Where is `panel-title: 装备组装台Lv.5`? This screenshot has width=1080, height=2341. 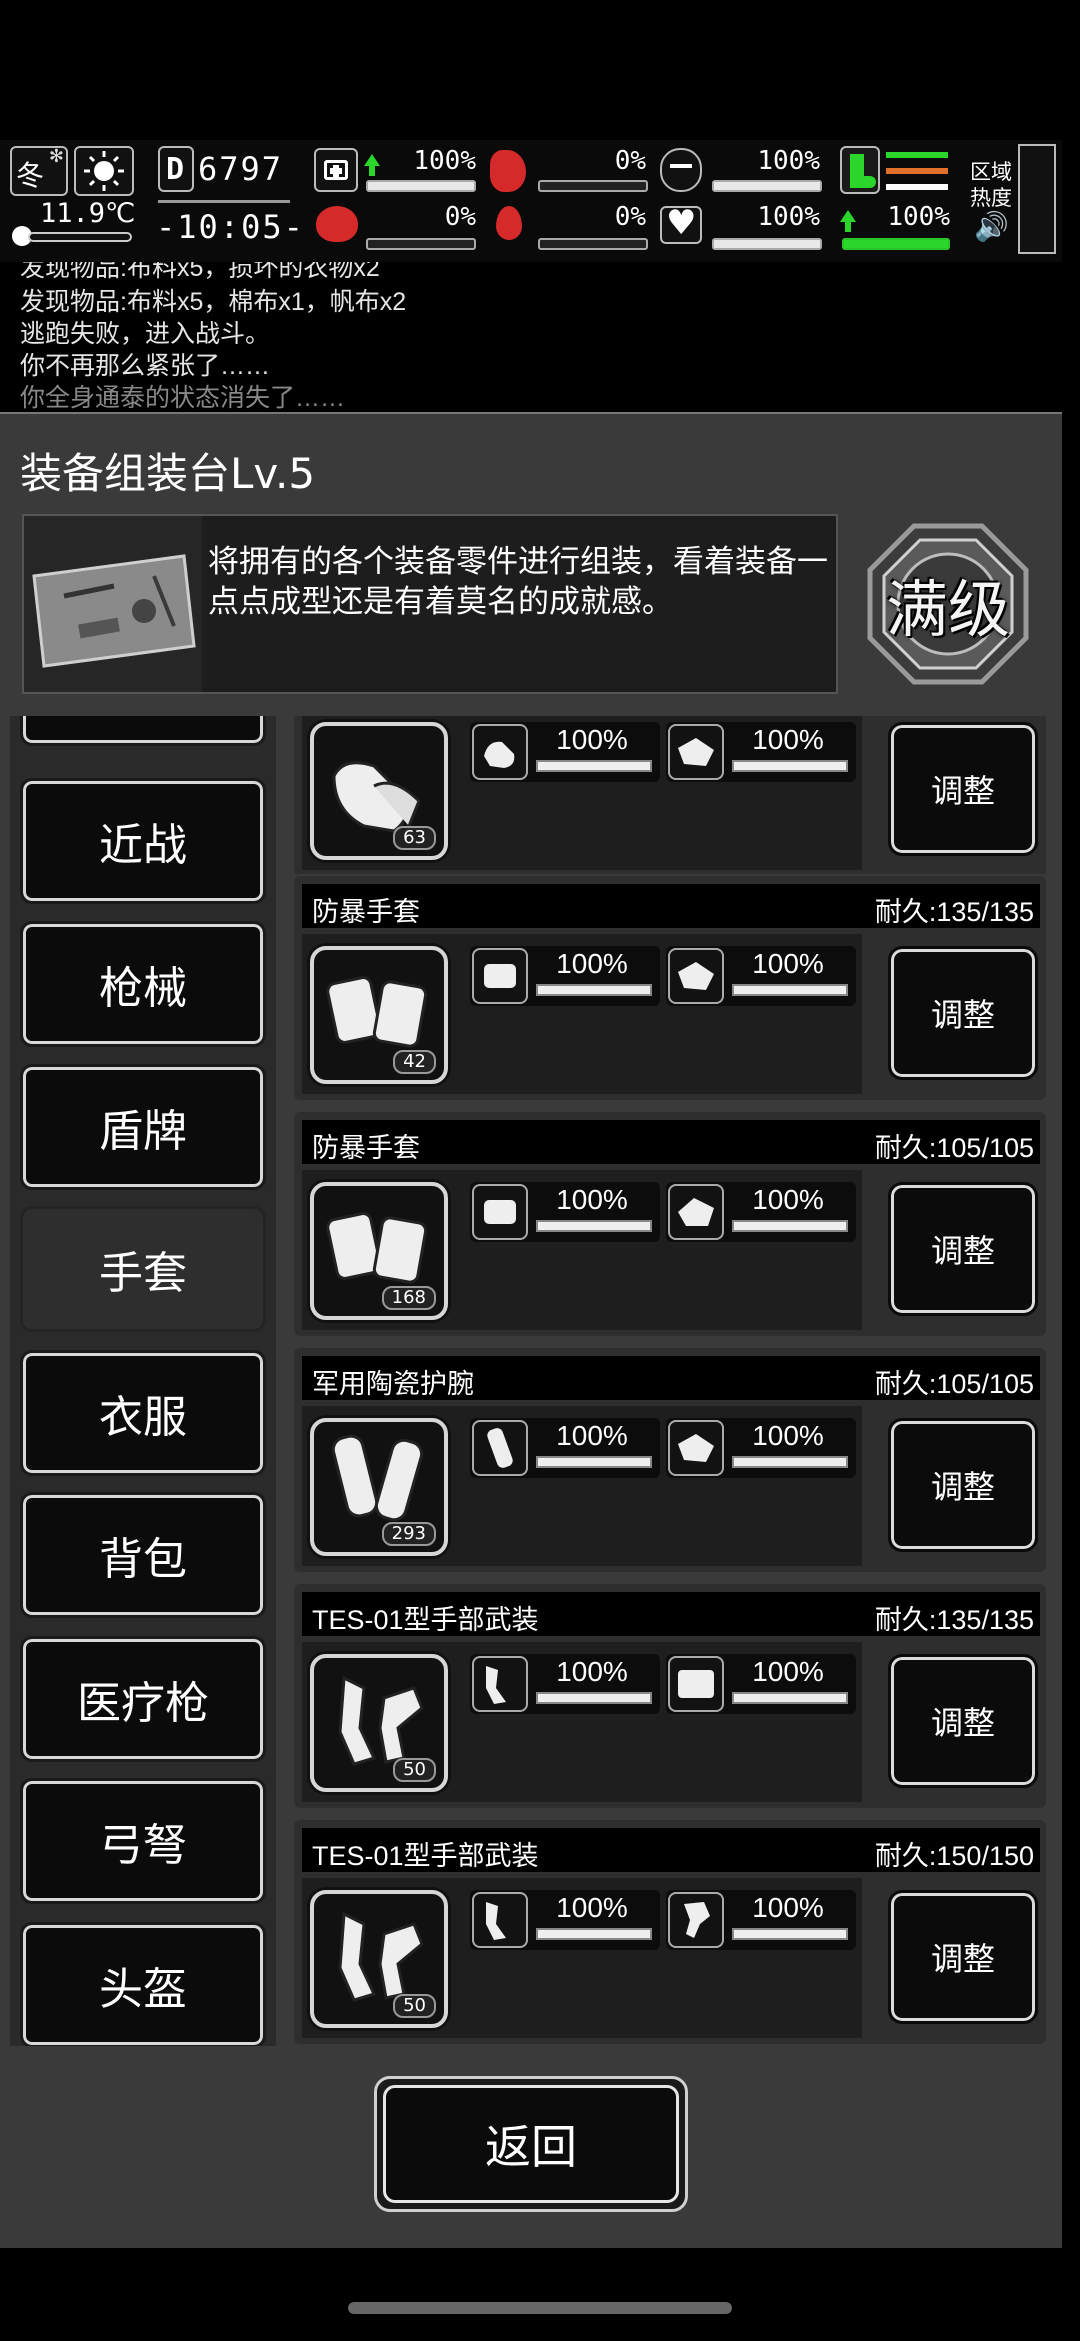
panel-title: 装备组装台Lv.5 is located at coordinates (168, 473).